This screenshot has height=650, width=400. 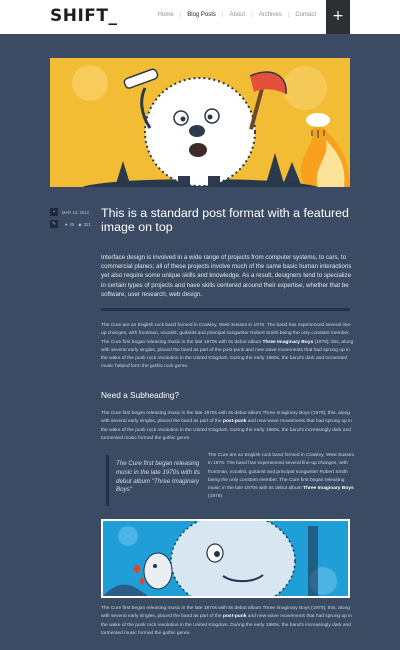 I want to click on post-date: MAR 13, 2013, so click(x=75, y=212).